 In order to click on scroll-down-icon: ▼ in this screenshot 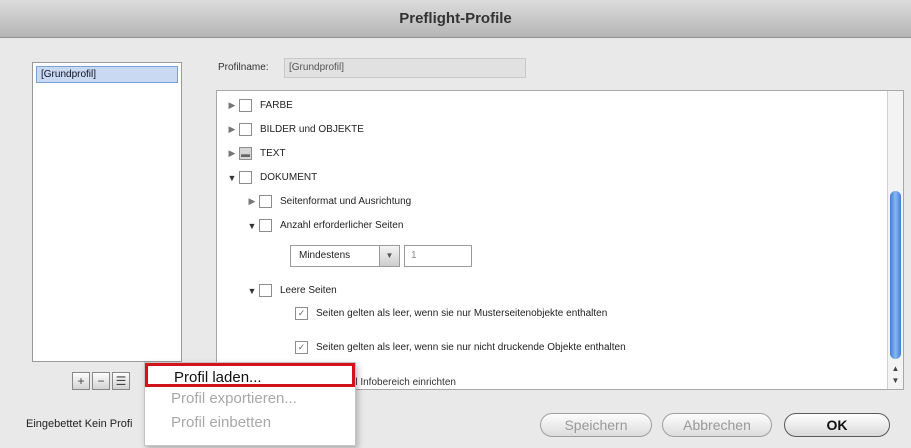, I will do `click(895, 381)`.